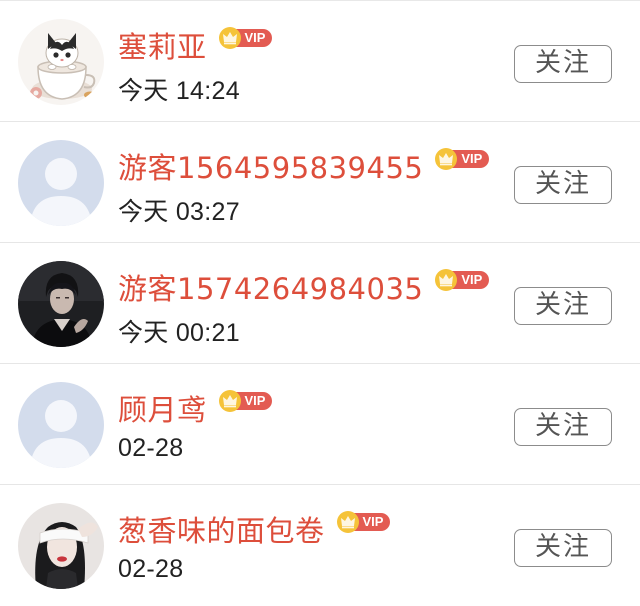  I want to click on name-line: 游客1564595839455 VIP, so click(304, 166).